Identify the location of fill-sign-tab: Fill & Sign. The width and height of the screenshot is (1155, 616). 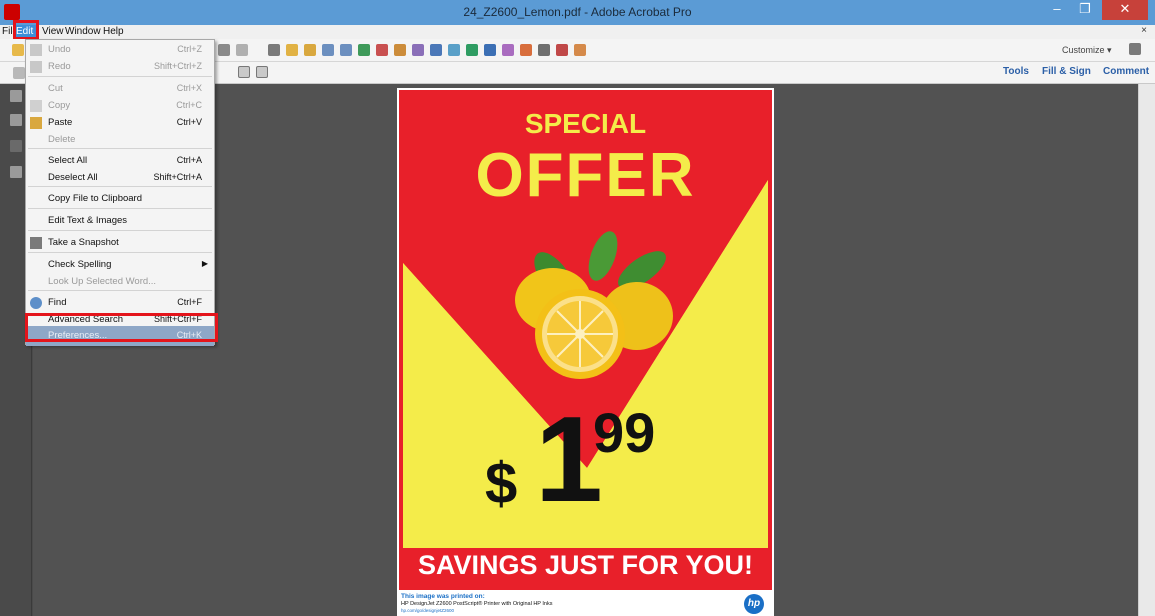
(1066, 71).